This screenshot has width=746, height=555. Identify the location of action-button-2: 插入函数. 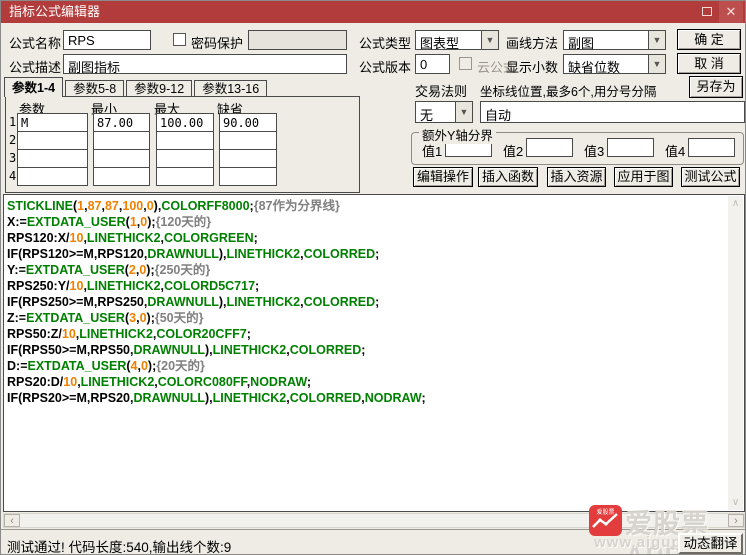
(508, 177).